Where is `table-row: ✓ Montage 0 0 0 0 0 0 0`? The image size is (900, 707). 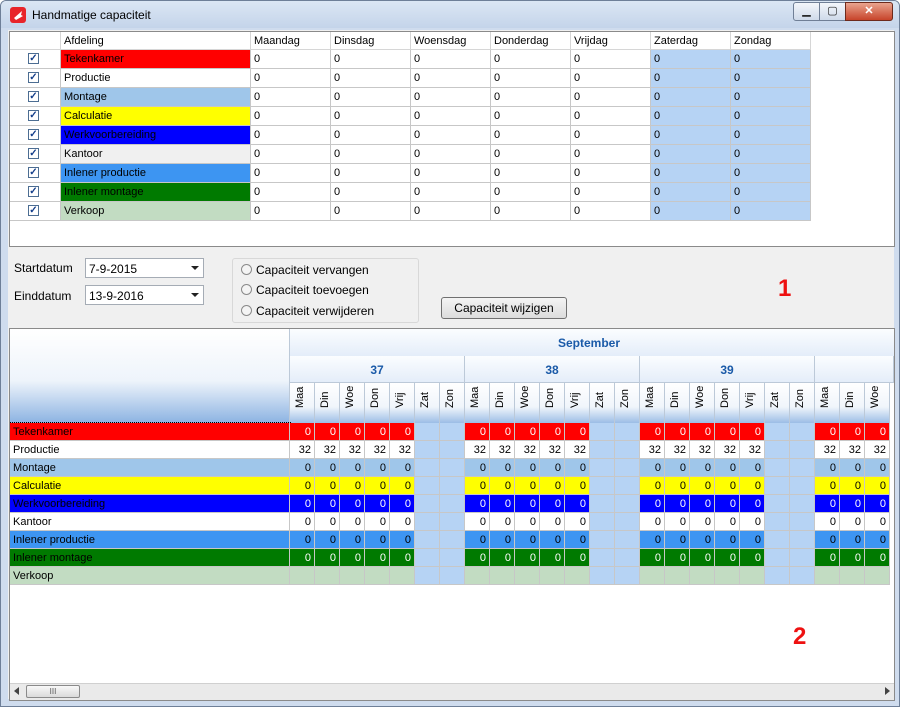
table-row: ✓ Montage 0 0 0 0 0 0 0 is located at coordinates (452, 97).